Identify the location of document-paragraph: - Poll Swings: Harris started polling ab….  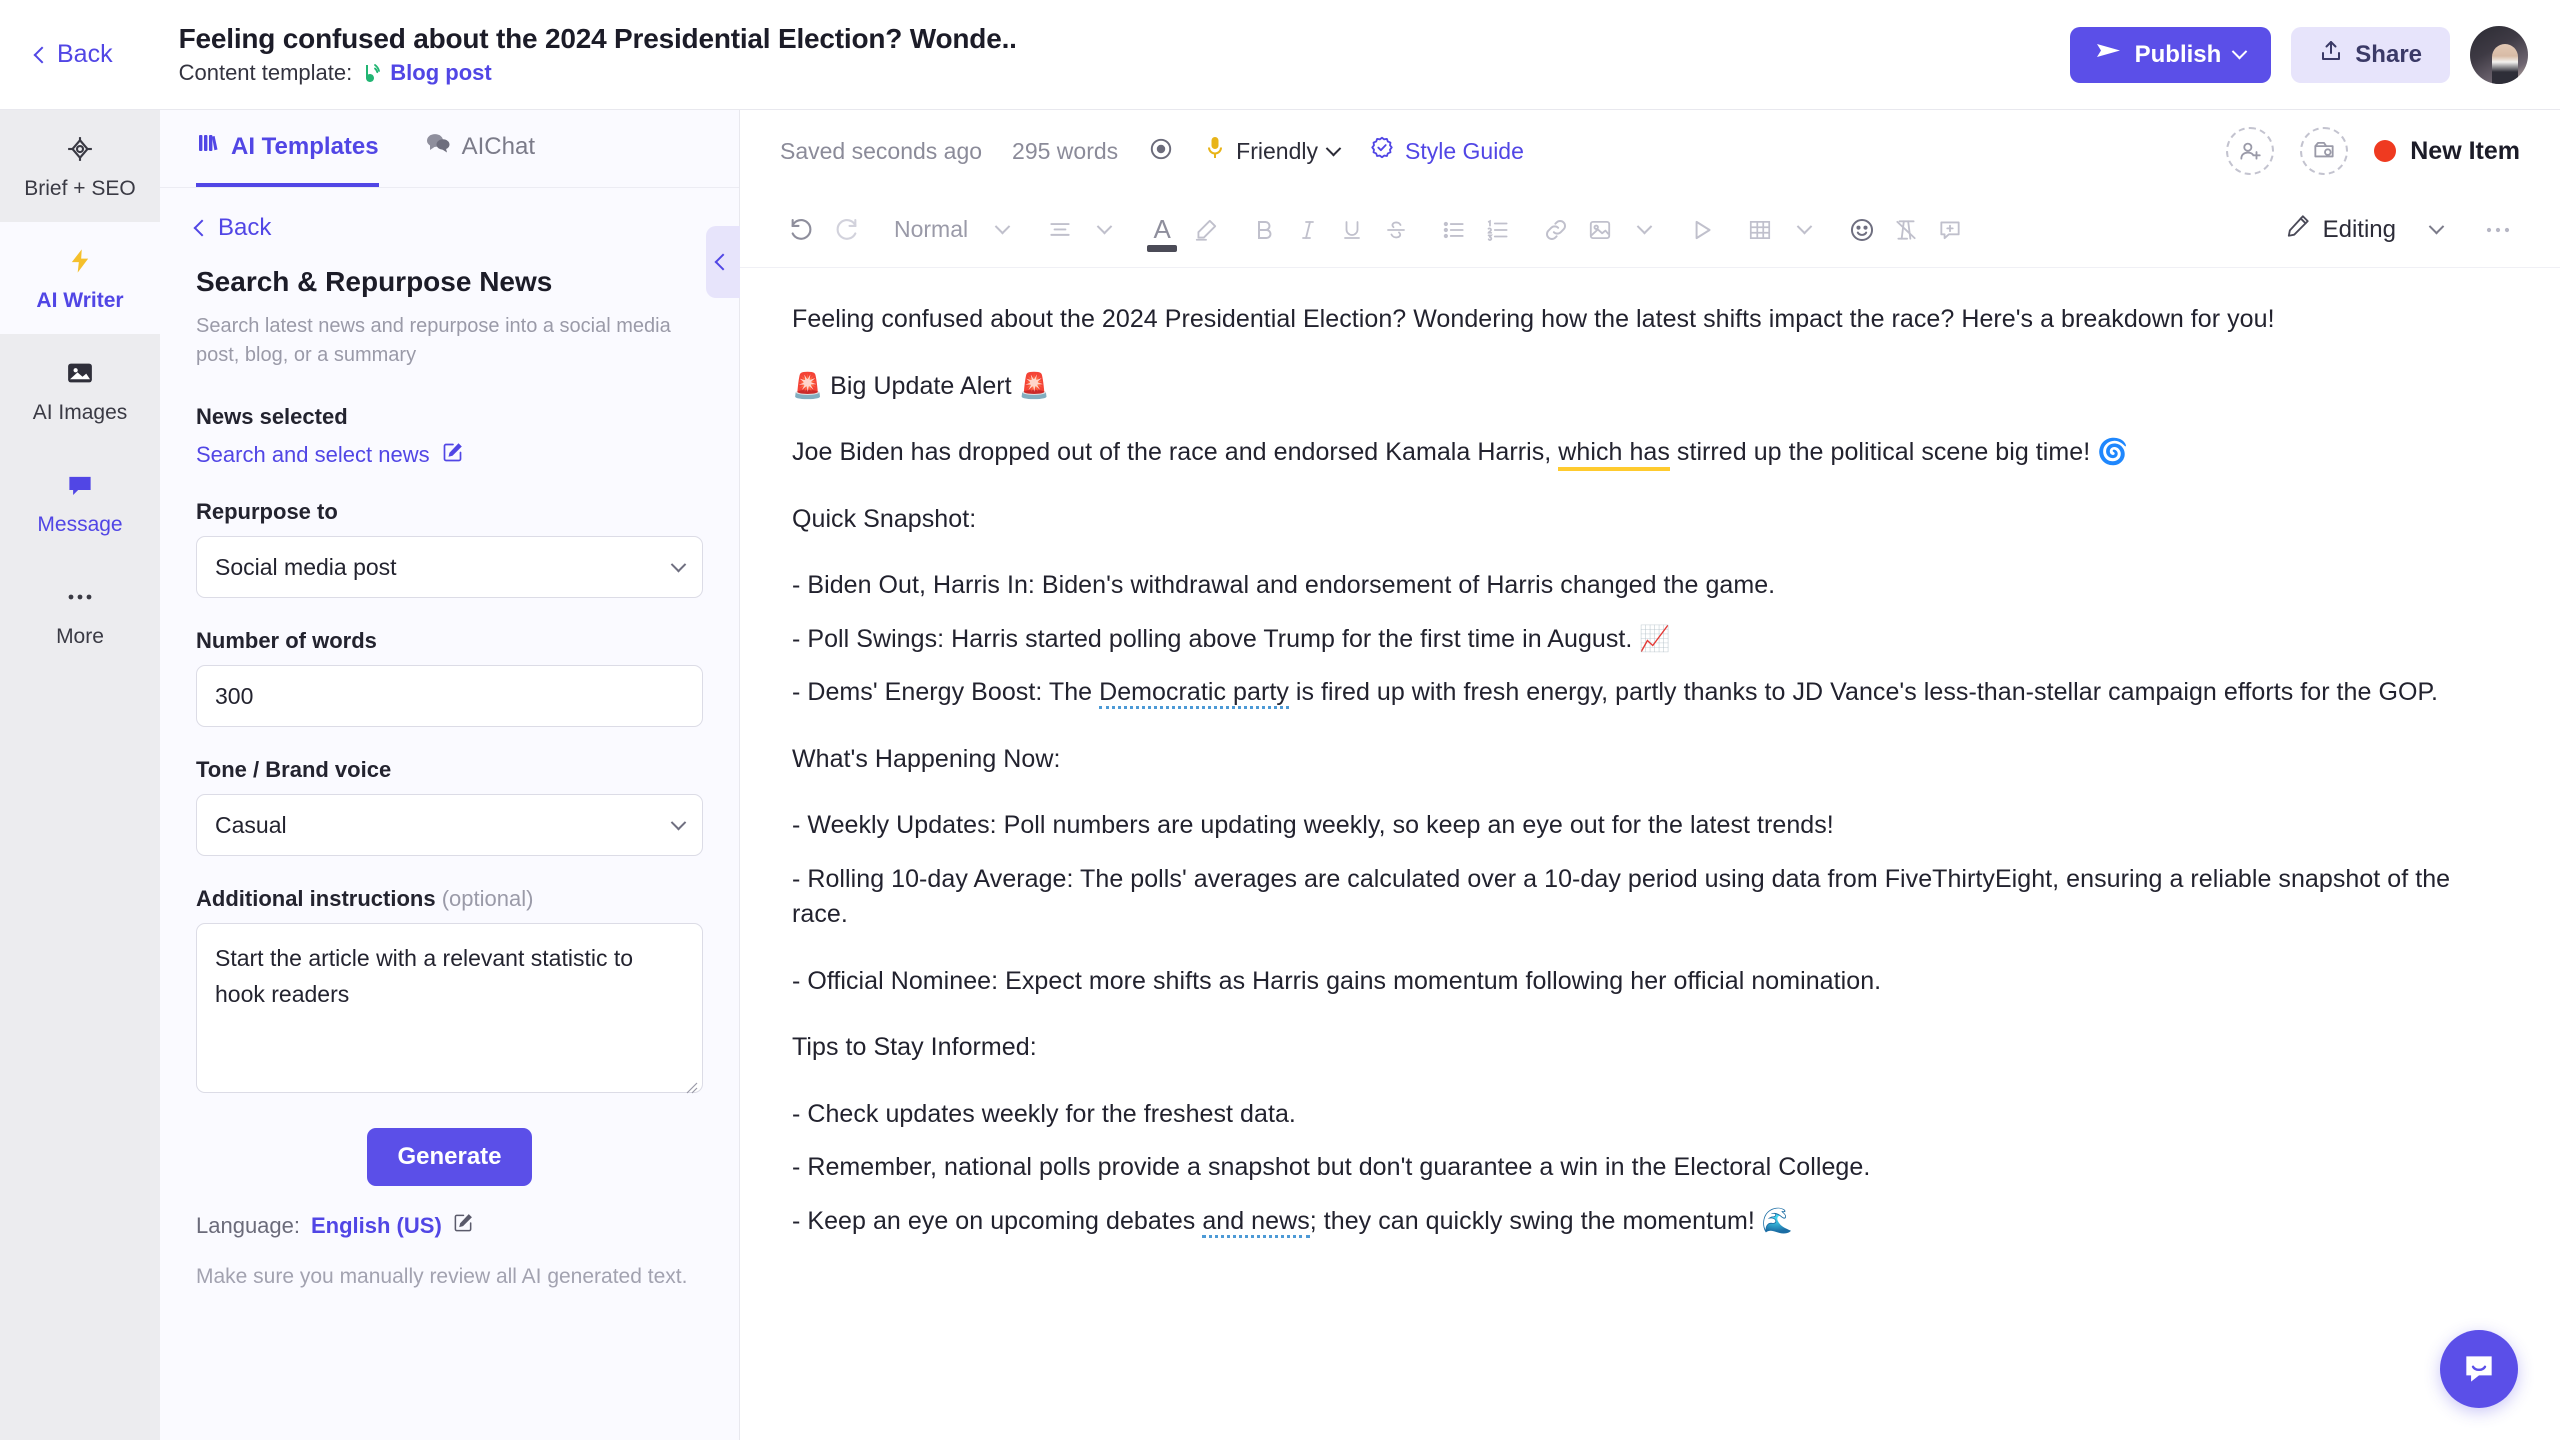
(1632, 640).